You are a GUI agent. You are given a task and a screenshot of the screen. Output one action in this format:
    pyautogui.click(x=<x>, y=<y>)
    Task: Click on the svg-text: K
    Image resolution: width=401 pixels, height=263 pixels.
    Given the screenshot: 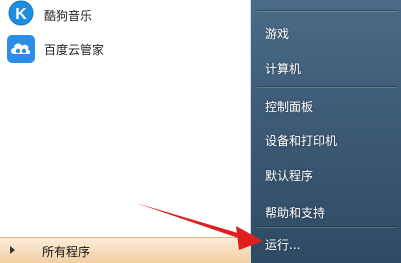 What is the action you would take?
    pyautogui.click(x=21, y=14)
    